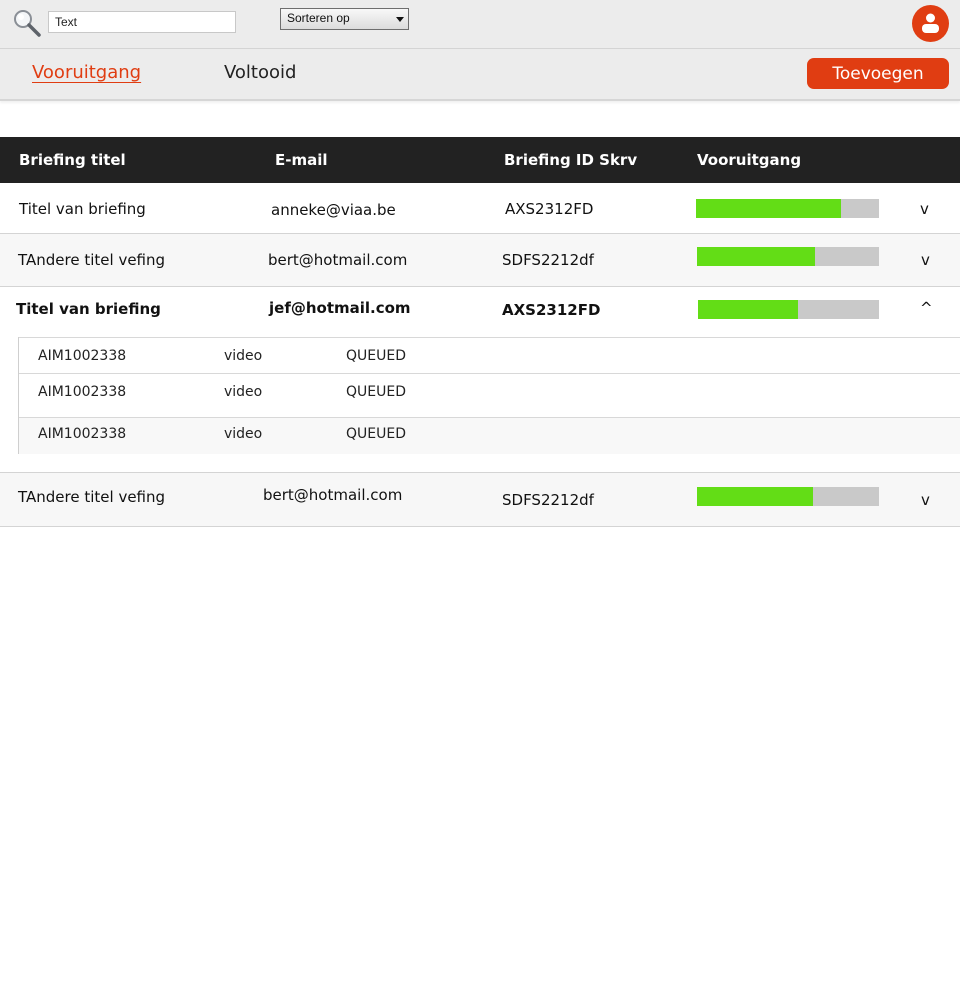 The image size is (960, 1000). What do you see at coordinates (749, 160) in the screenshot?
I see `header-progress: Vooruitgang` at bounding box center [749, 160].